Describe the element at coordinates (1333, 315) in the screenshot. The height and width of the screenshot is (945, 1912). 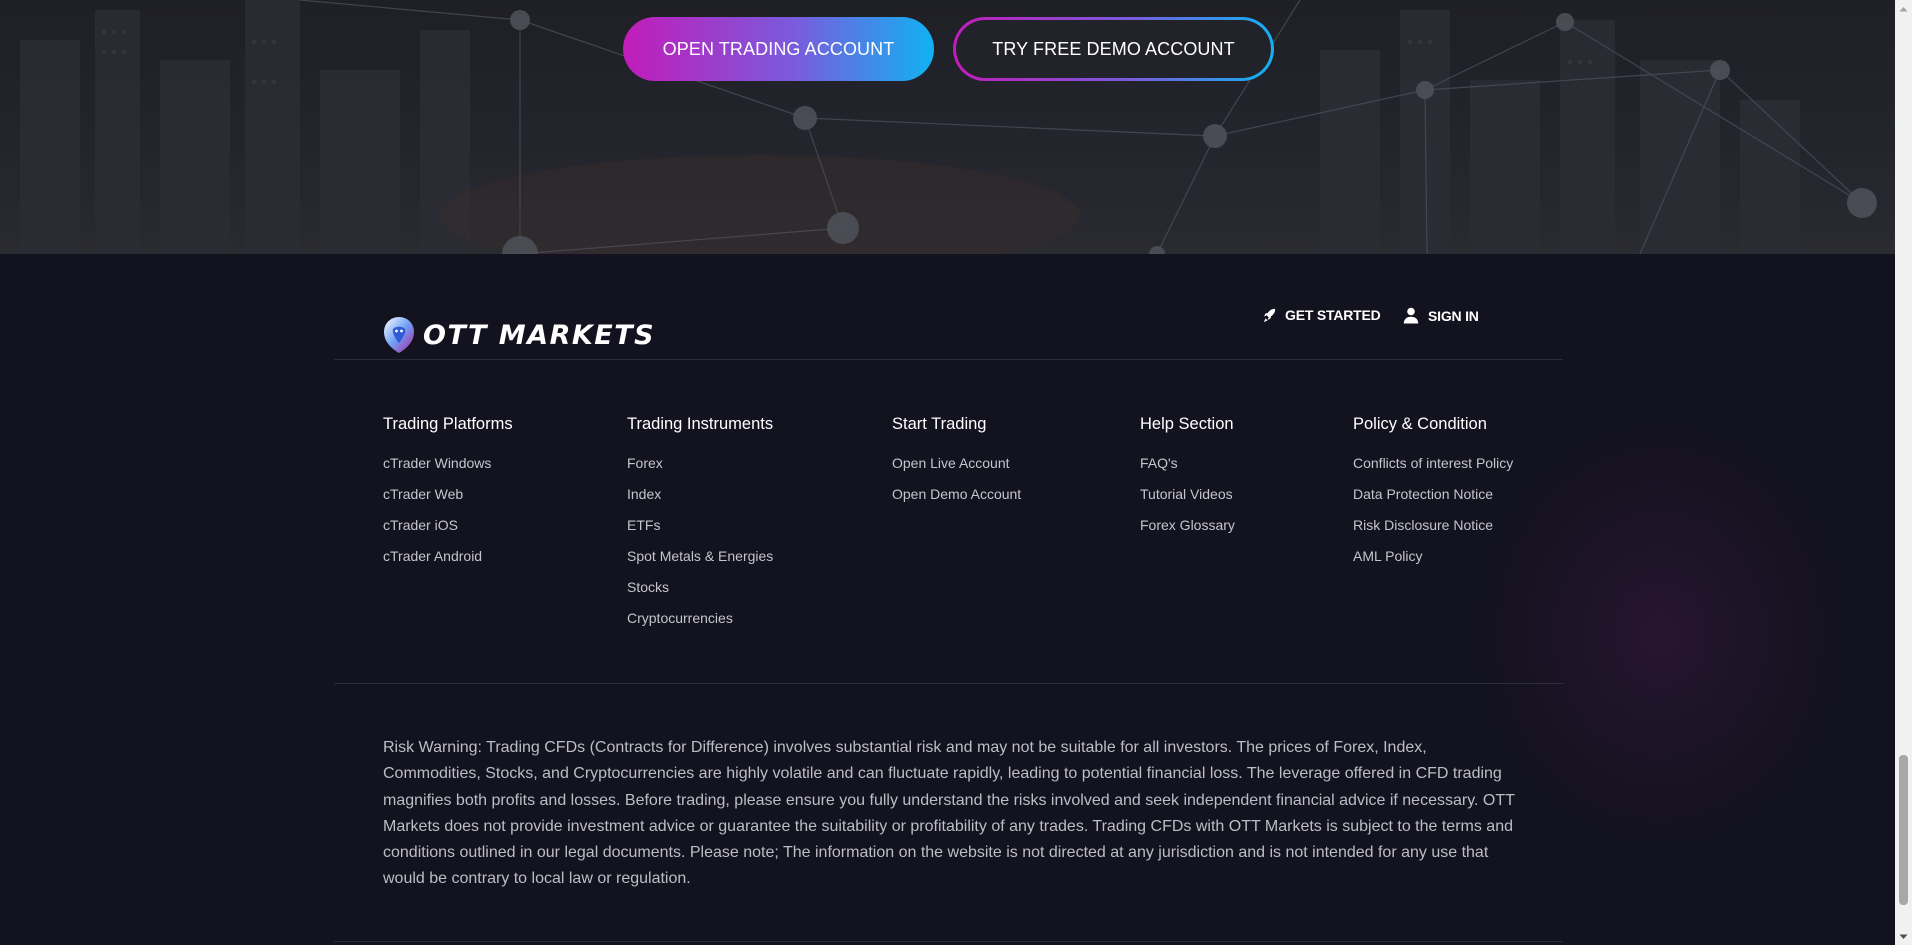
I see `get-started-label: GET STARTED` at that location.